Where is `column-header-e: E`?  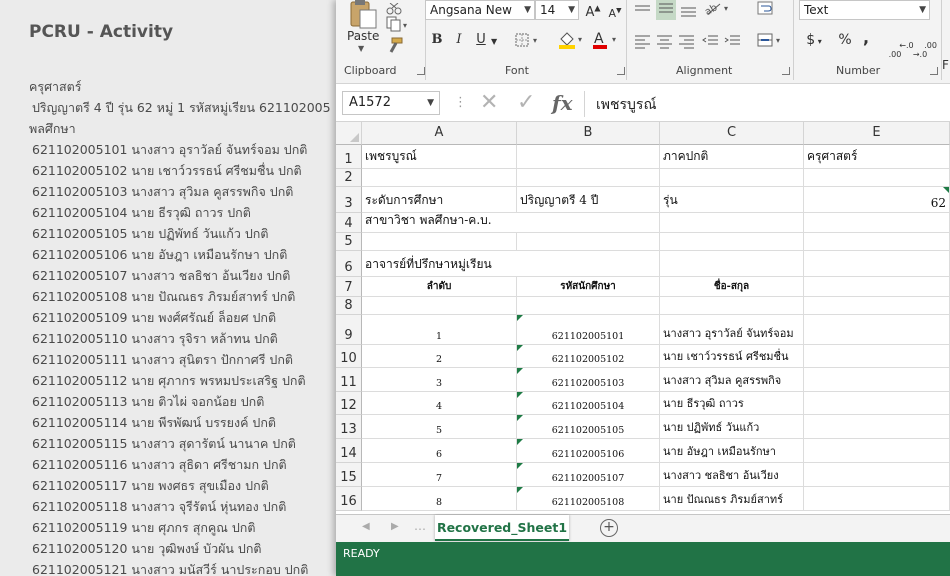
column-header-e: E is located at coordinates (877, 133).